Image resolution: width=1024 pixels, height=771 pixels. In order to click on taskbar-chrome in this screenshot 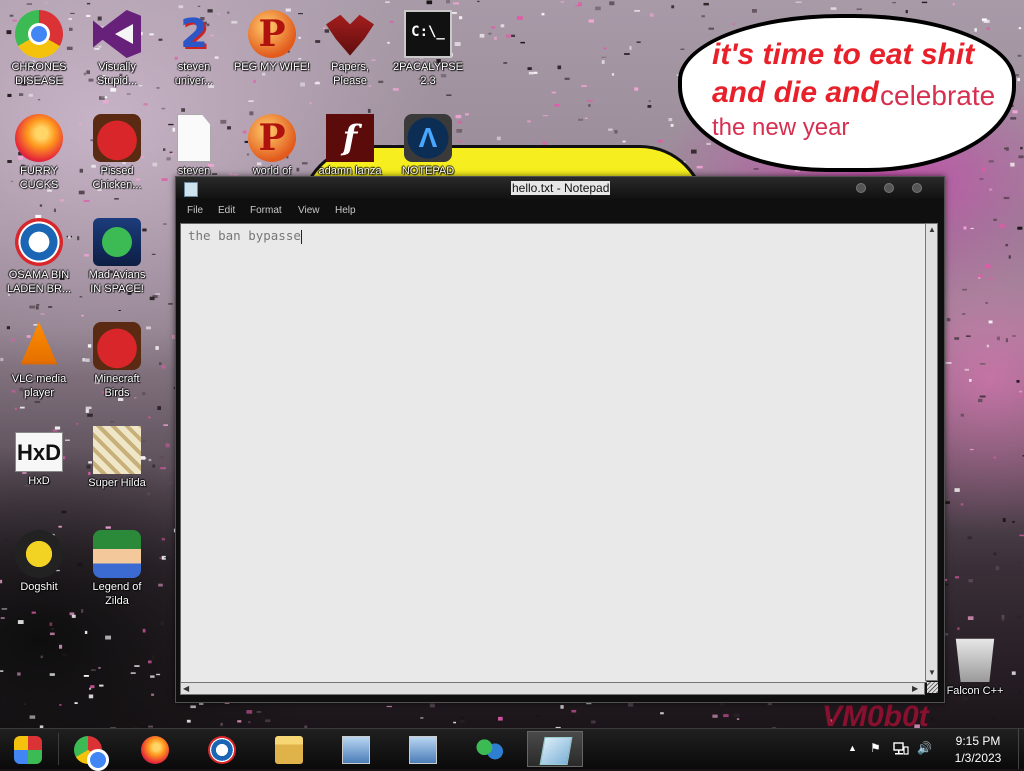, I will do `click(88, 749)`.